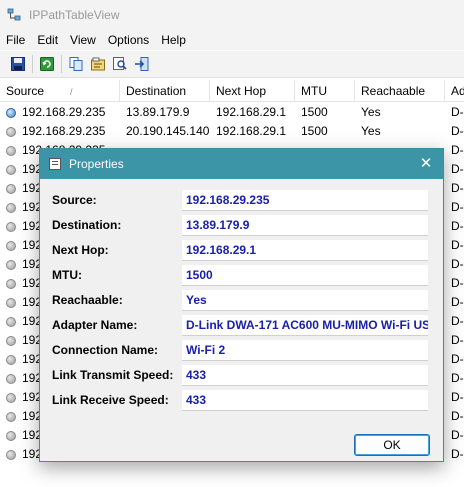  Describe the element at coordinates (18, 64) in the screenshot. I see `save-icon` at that location.